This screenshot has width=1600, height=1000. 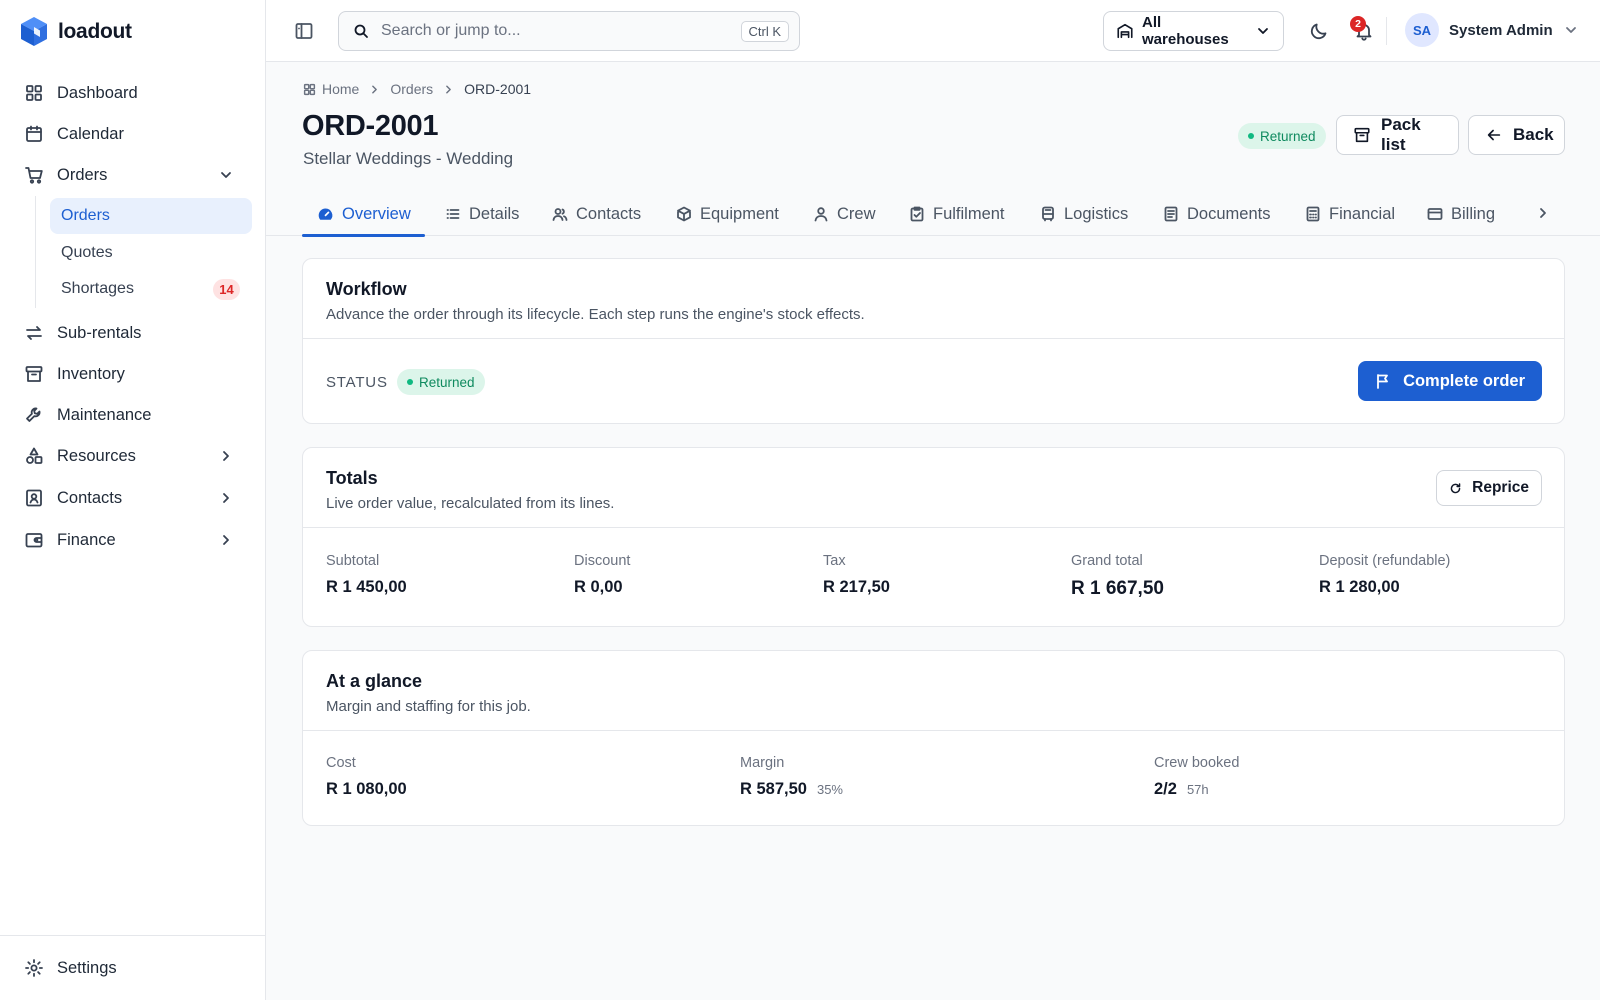 What do you see at coordinates (1500, 487) in the screenshot?
I see `reprice-label: Reprice` at bounding box center [1500, 487].